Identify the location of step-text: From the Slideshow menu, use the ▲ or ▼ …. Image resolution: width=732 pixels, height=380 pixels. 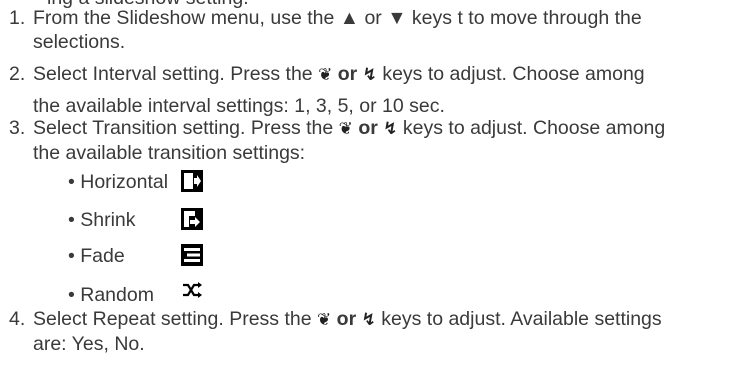
(337, 18).